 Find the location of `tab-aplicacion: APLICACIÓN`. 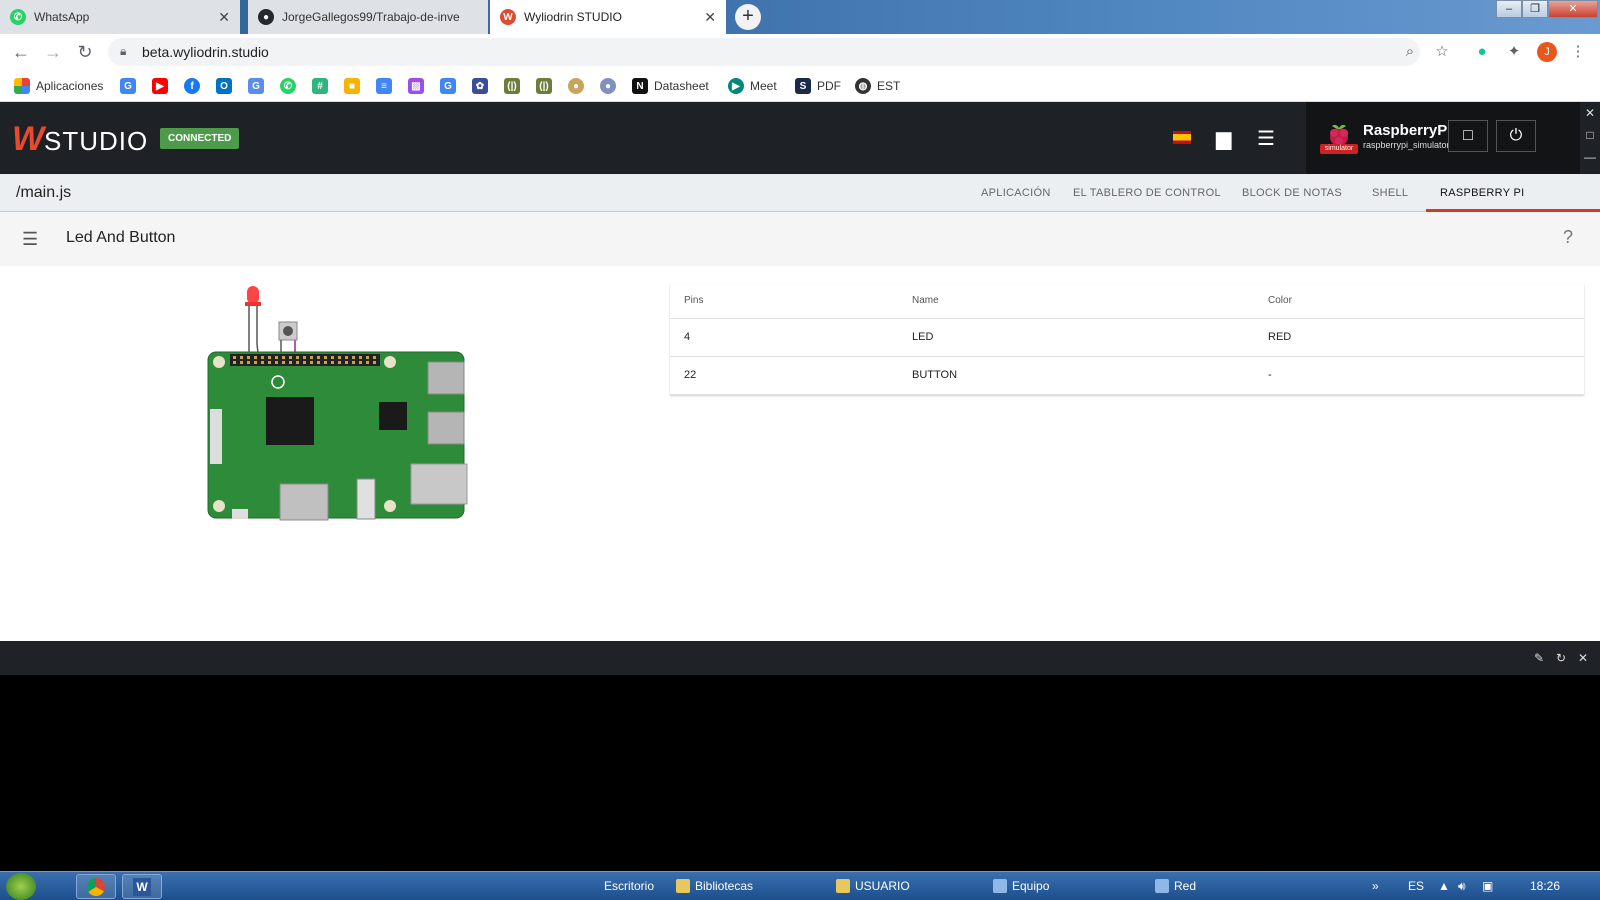

tab-aplicacion: APLICACIÓN is located at coordinates (1016, 193).